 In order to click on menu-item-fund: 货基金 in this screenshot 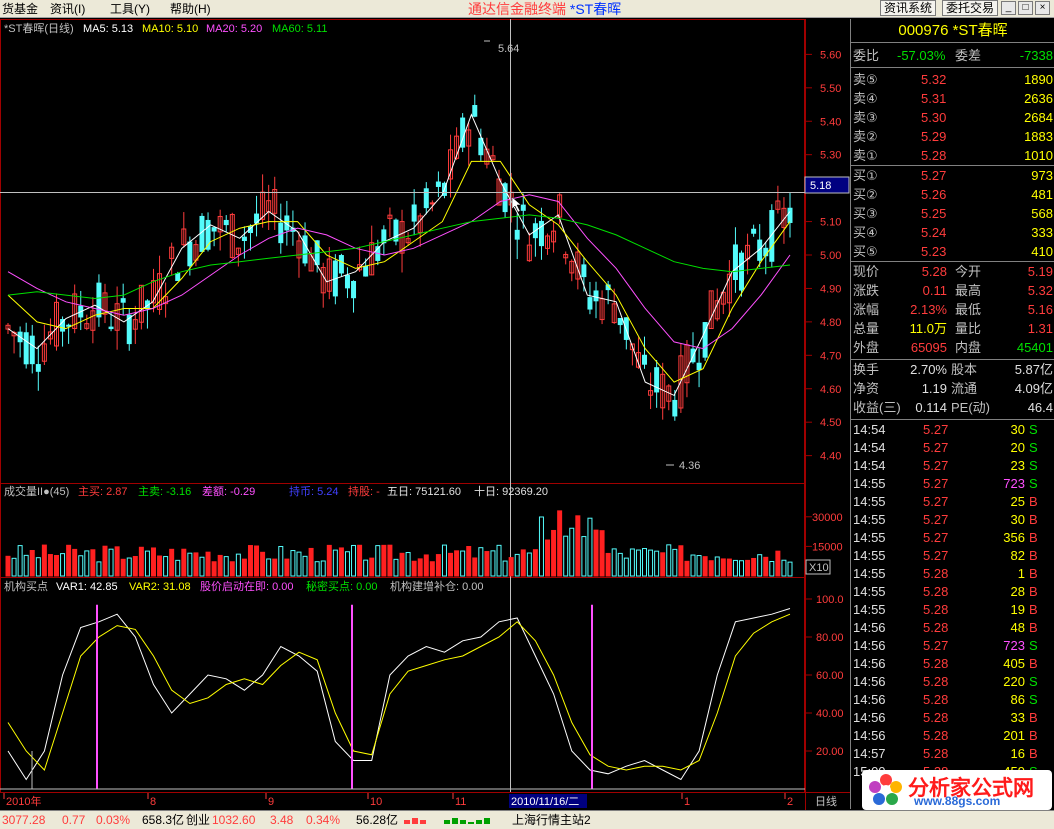, I will do `click(20, 9)`.